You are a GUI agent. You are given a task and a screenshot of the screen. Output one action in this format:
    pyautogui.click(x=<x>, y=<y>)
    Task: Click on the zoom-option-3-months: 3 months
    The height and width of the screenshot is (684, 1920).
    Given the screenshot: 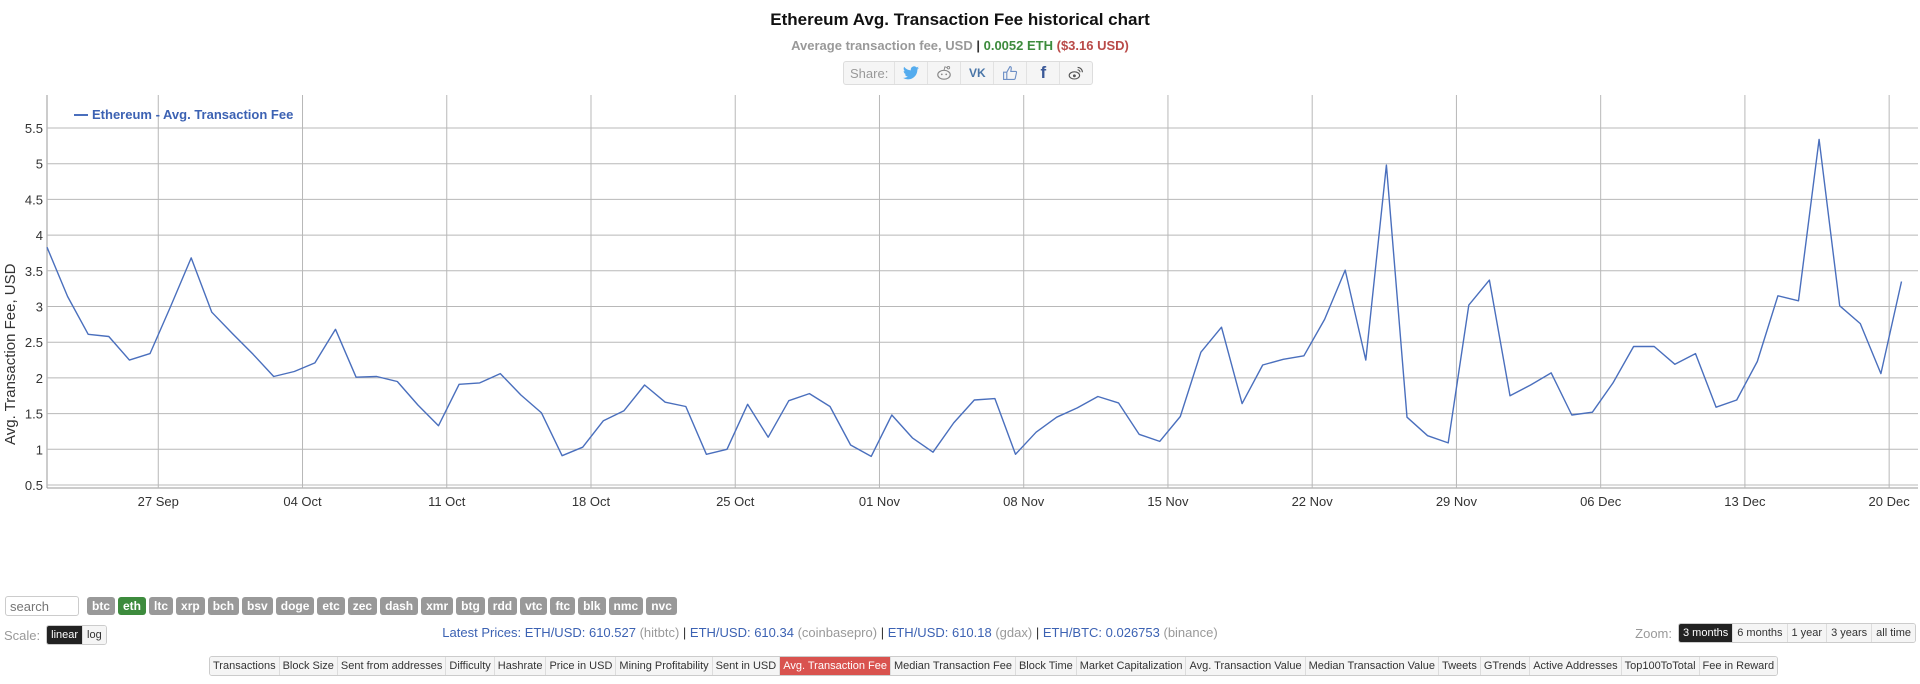 What is the action you would take?
    pyautogui.click(x=1706, y=633)
    